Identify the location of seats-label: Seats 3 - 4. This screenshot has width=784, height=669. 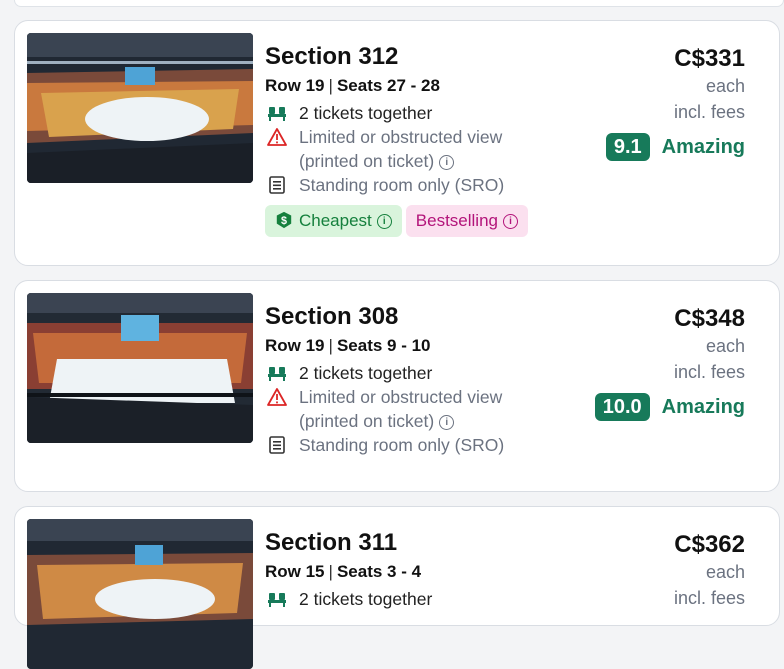
(379, 571).